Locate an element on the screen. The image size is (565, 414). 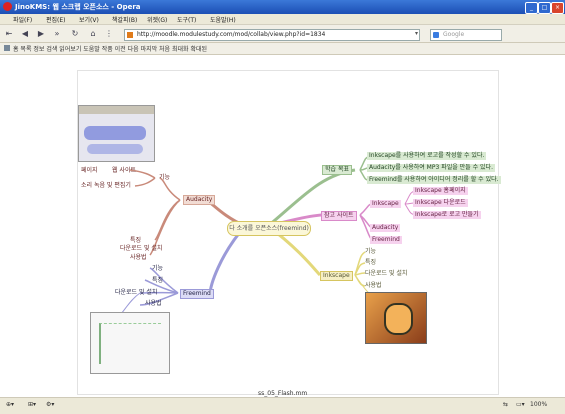
freemind-screenshot is located at coordinates (130, 343).